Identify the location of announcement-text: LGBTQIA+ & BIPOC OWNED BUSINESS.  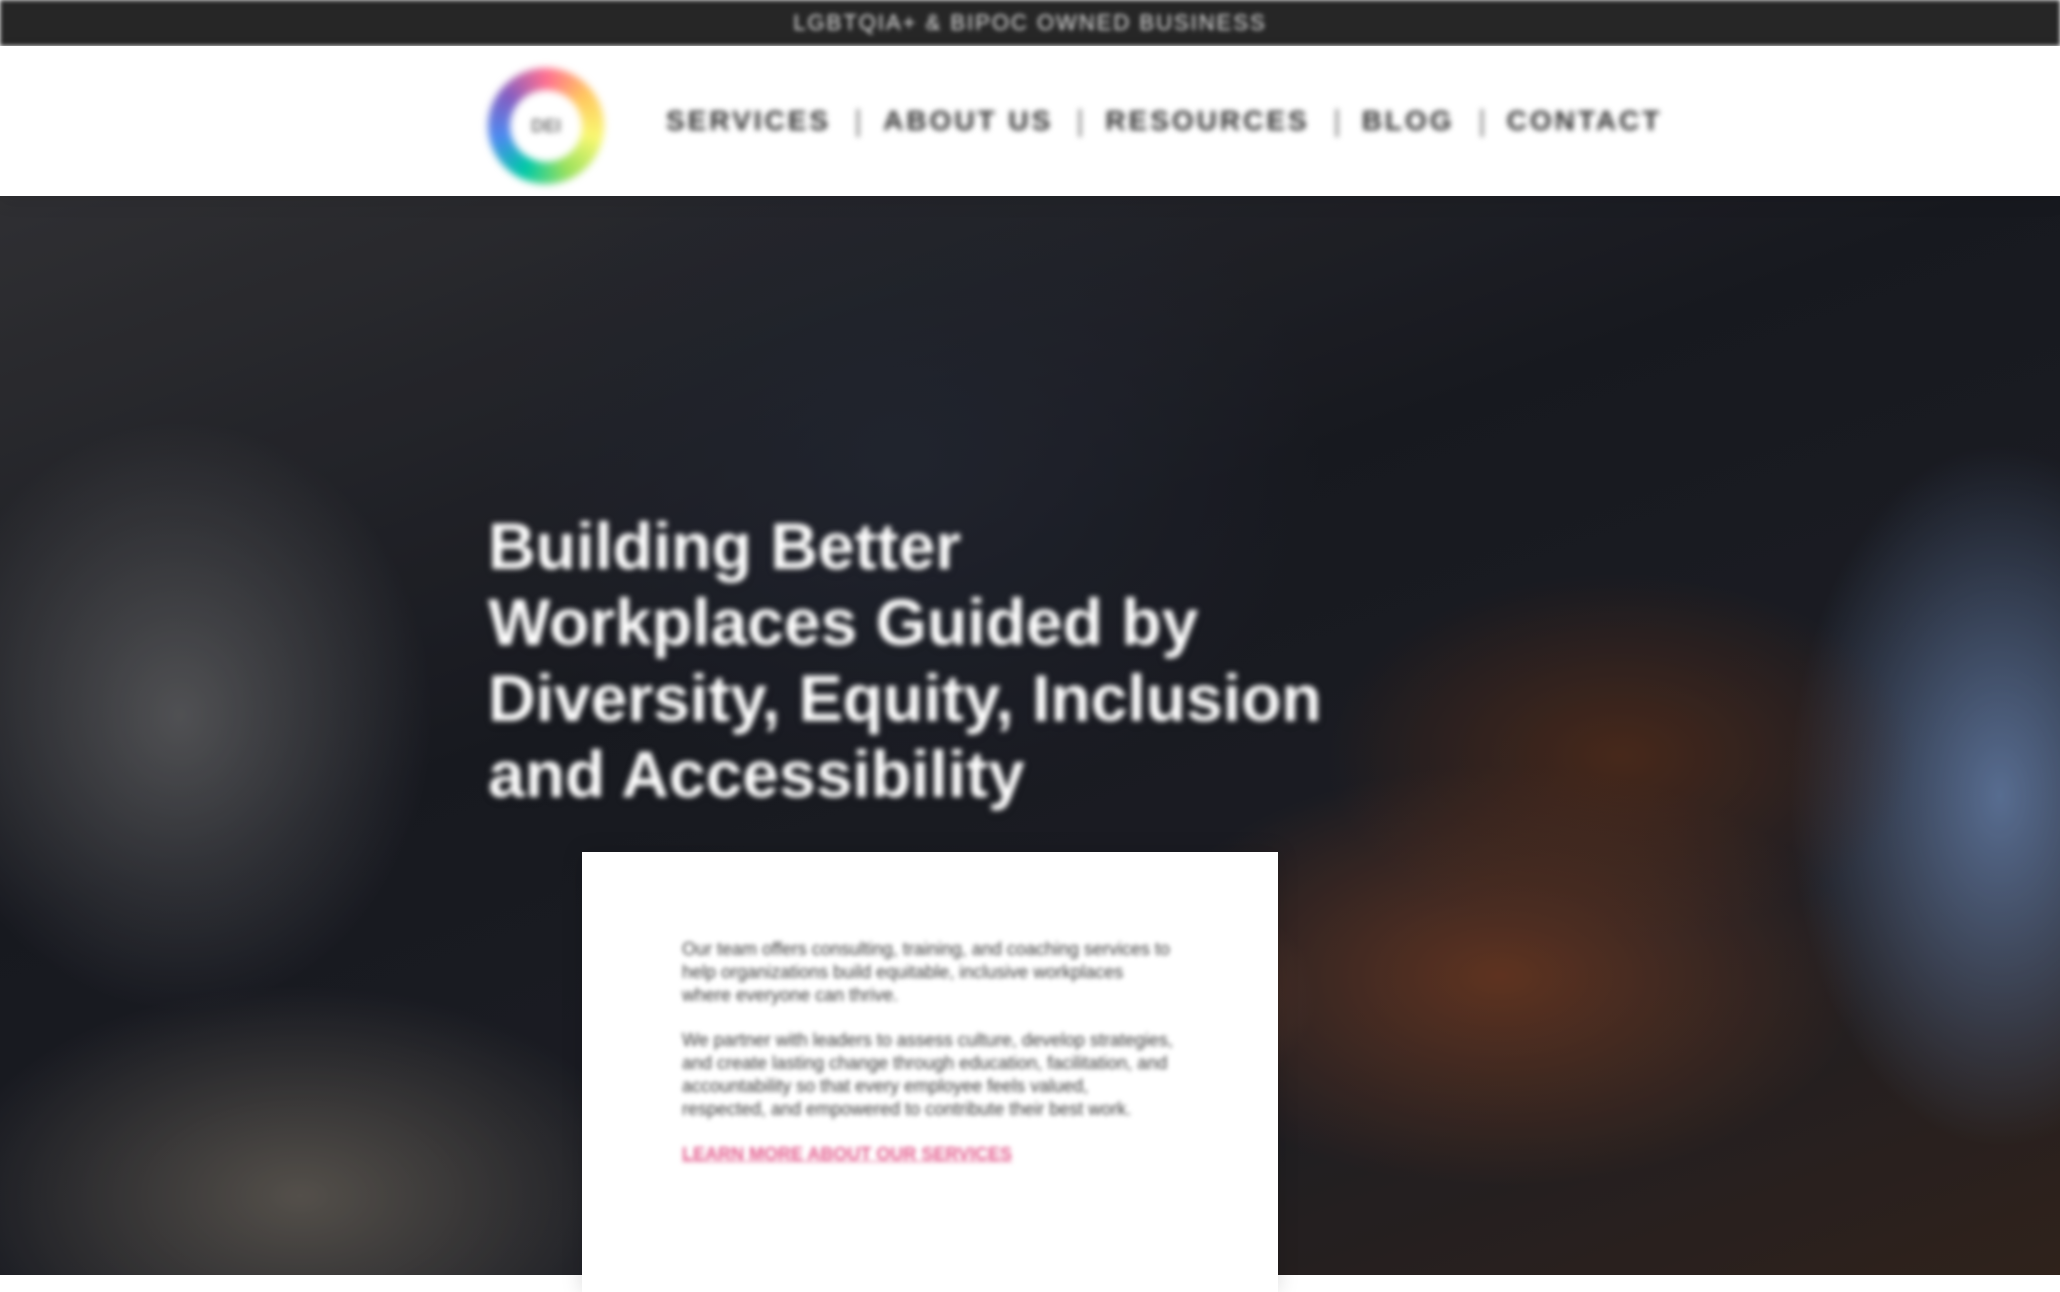
(1030, 22).